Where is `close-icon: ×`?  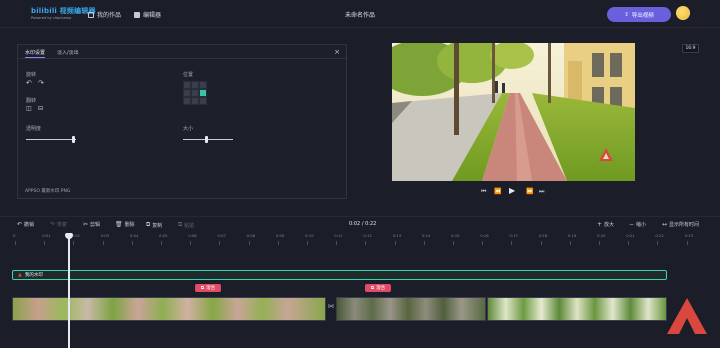 close-icon: × is located at coordinates (337, 52).